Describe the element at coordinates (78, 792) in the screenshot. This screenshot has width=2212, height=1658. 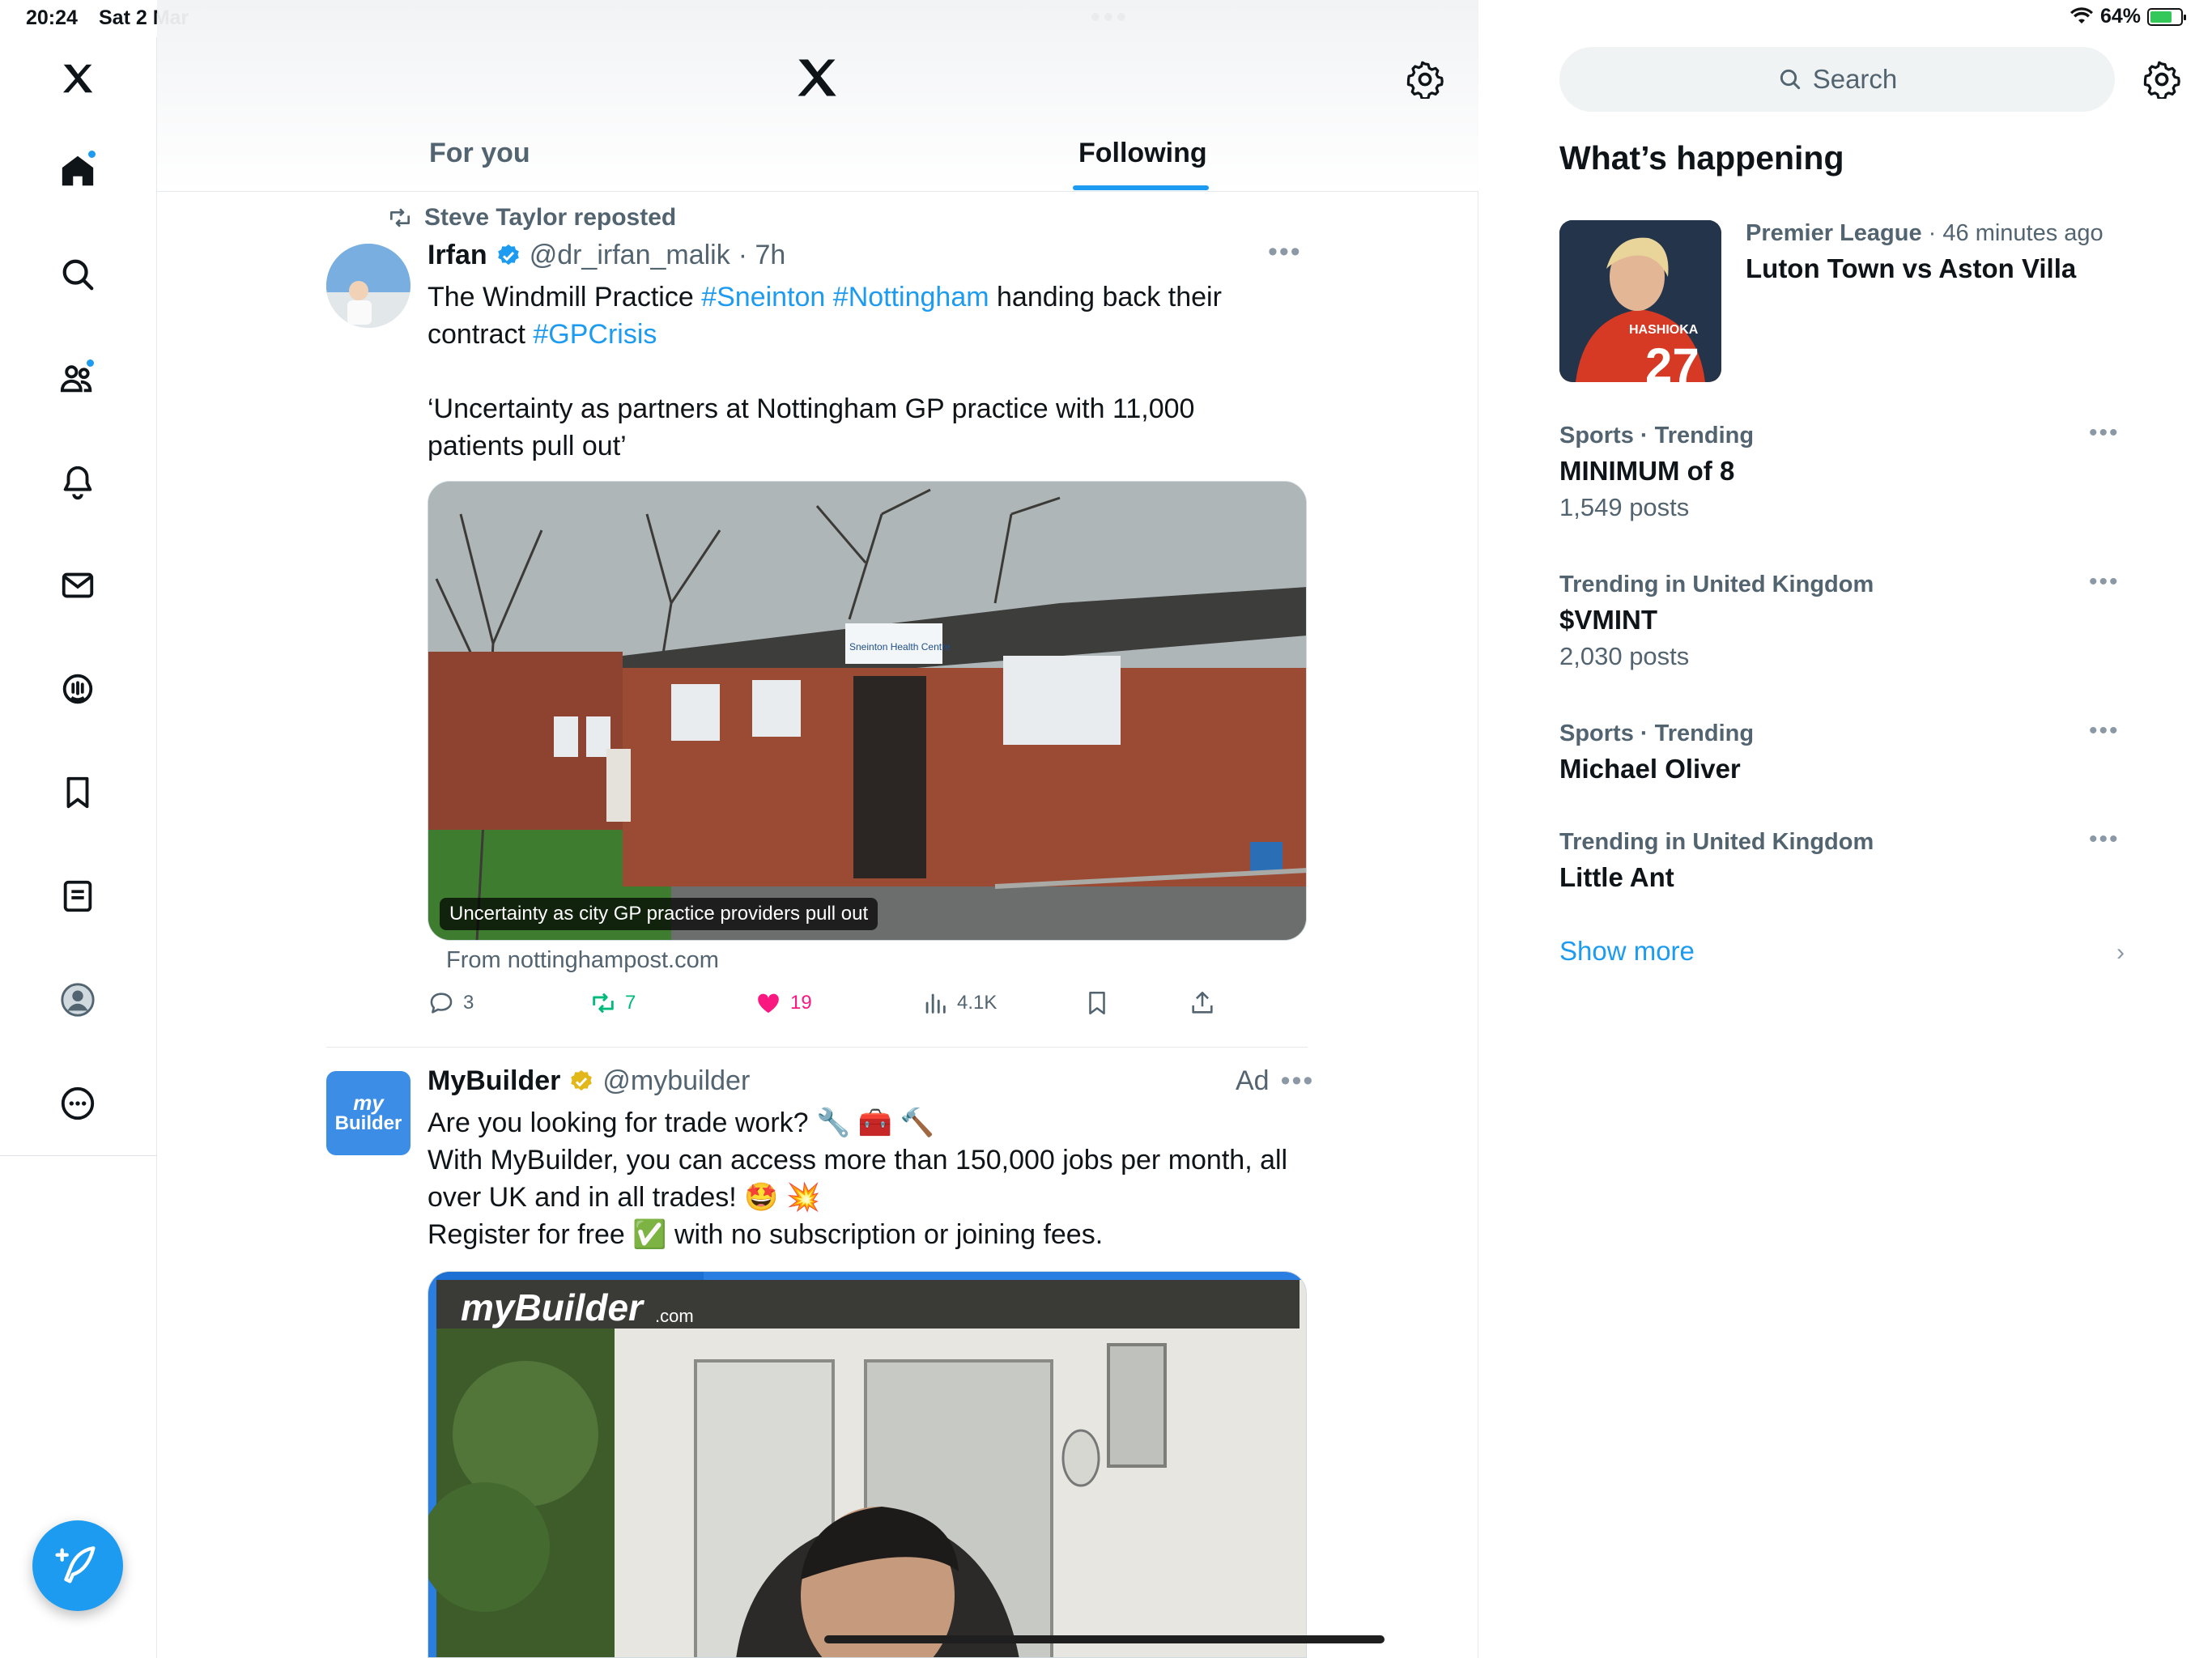
I see `bookmarks-icon` at that location.